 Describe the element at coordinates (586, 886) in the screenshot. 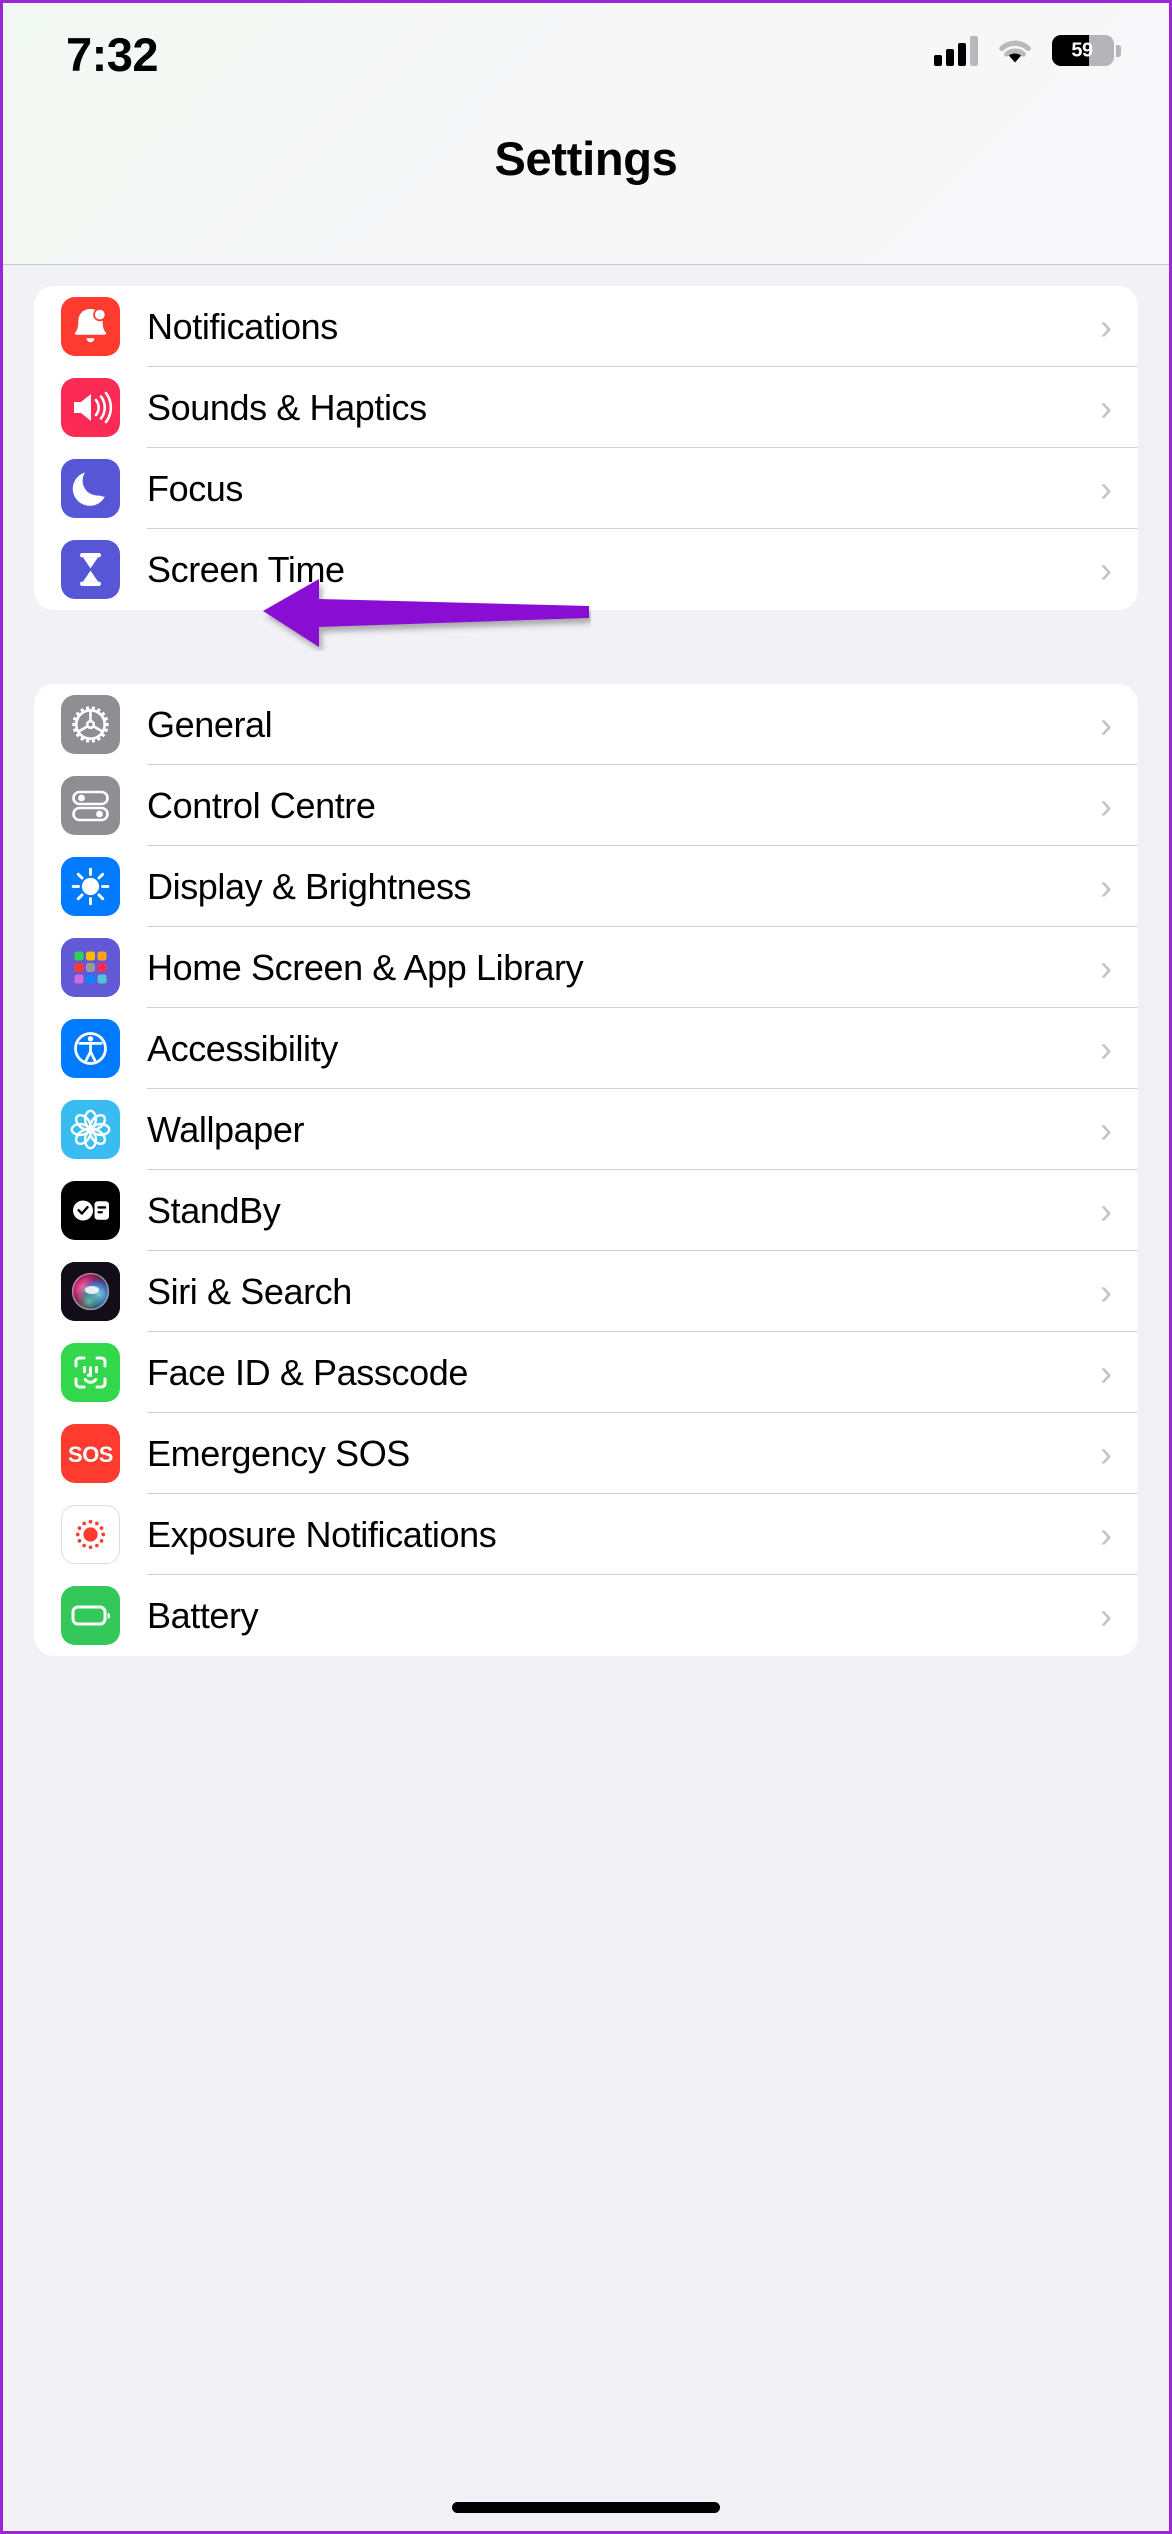

I see `settings-row-display-brightness: Display & Brightness ›` at that location.